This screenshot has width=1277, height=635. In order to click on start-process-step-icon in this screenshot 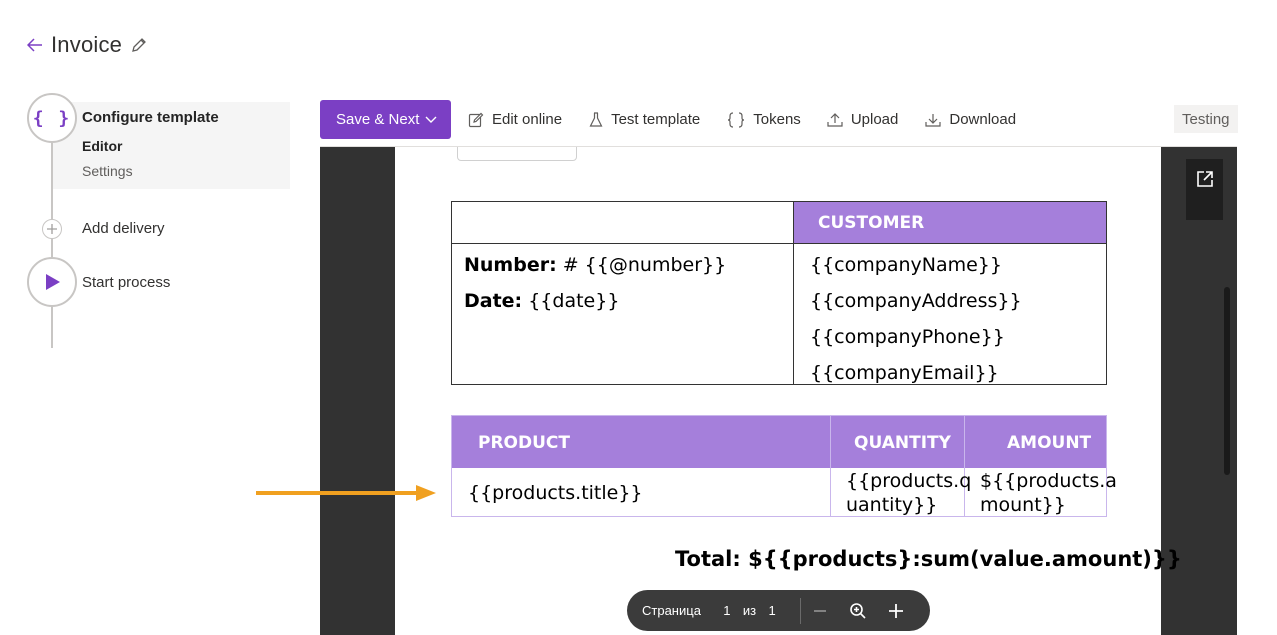, I will do `click(52, 282)`.